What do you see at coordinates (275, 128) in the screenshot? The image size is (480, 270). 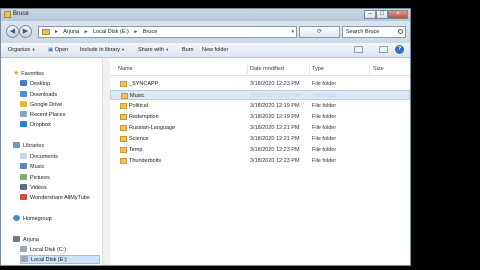 I see `file-date: 3/18/2020 12:21 PM` at bounding box center [275, 128].